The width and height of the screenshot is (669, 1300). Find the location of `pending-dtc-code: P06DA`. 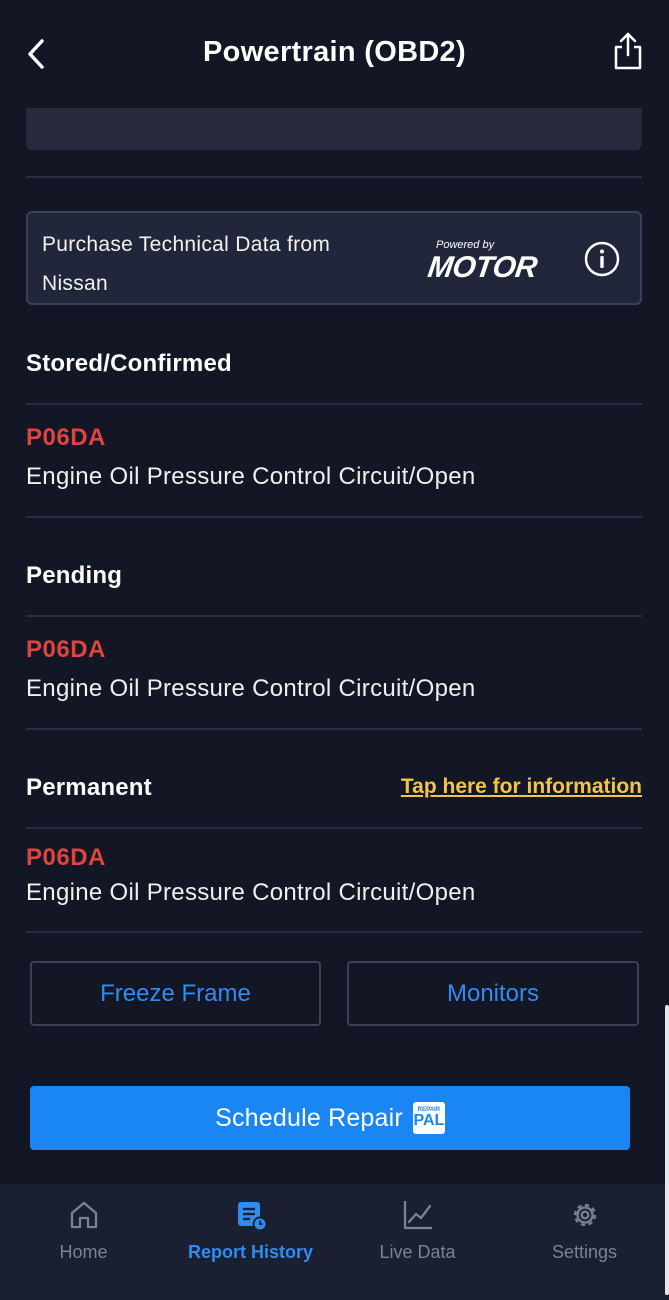

pending-dtc-code: P06DA is located at coordinates (66, 650).